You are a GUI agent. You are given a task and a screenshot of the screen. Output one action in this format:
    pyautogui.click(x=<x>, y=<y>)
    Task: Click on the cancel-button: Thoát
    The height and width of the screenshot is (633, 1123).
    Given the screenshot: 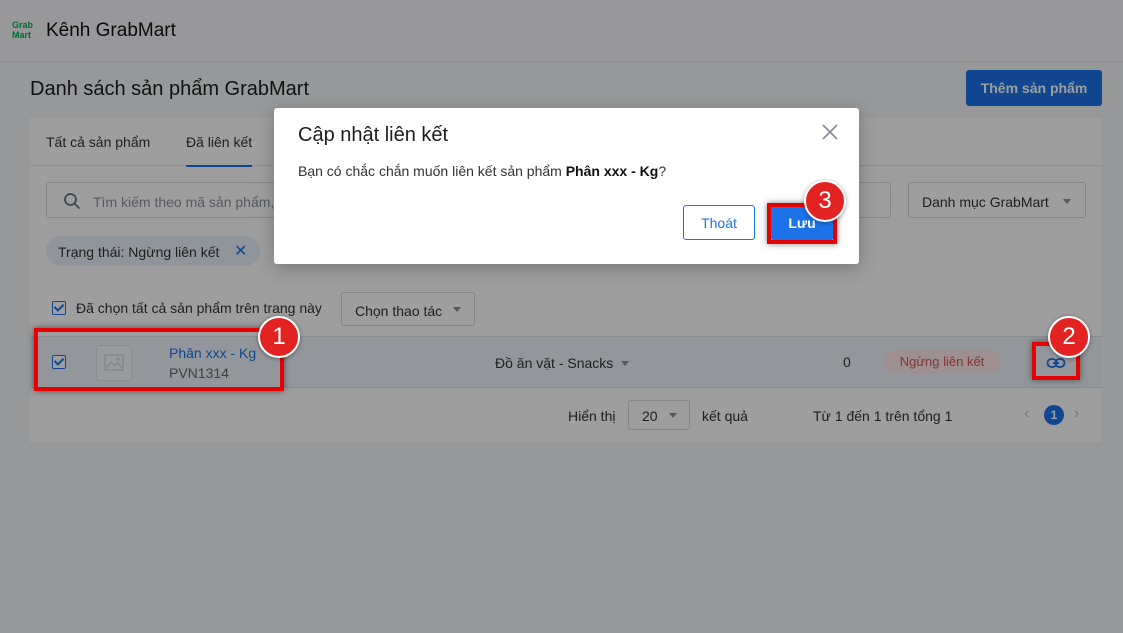 What is the action you would take?
    pyautogui.click(x=719, y=222)
    